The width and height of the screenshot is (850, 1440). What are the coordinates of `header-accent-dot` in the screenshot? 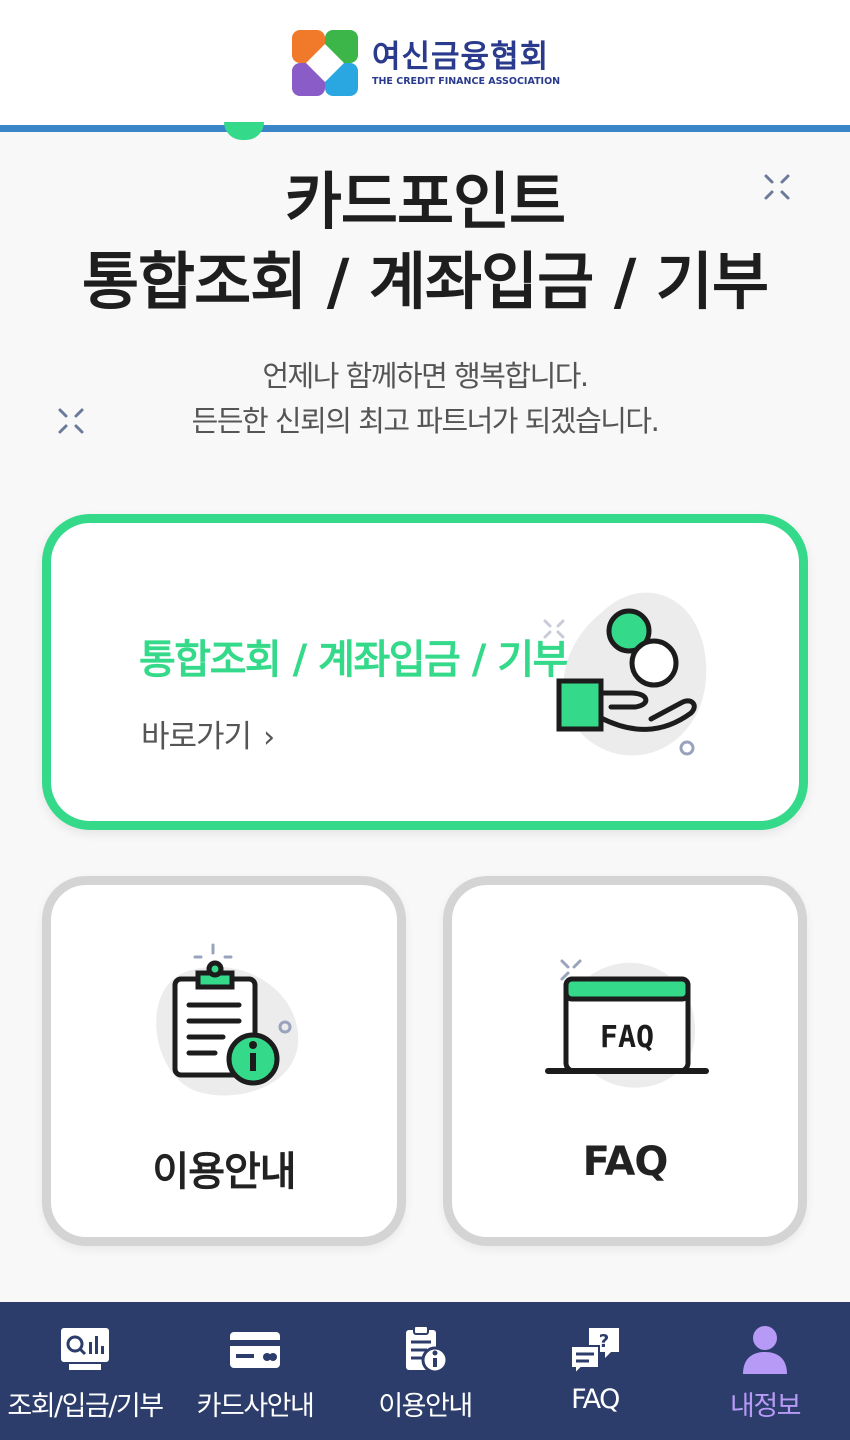 It's located at (244, 131).